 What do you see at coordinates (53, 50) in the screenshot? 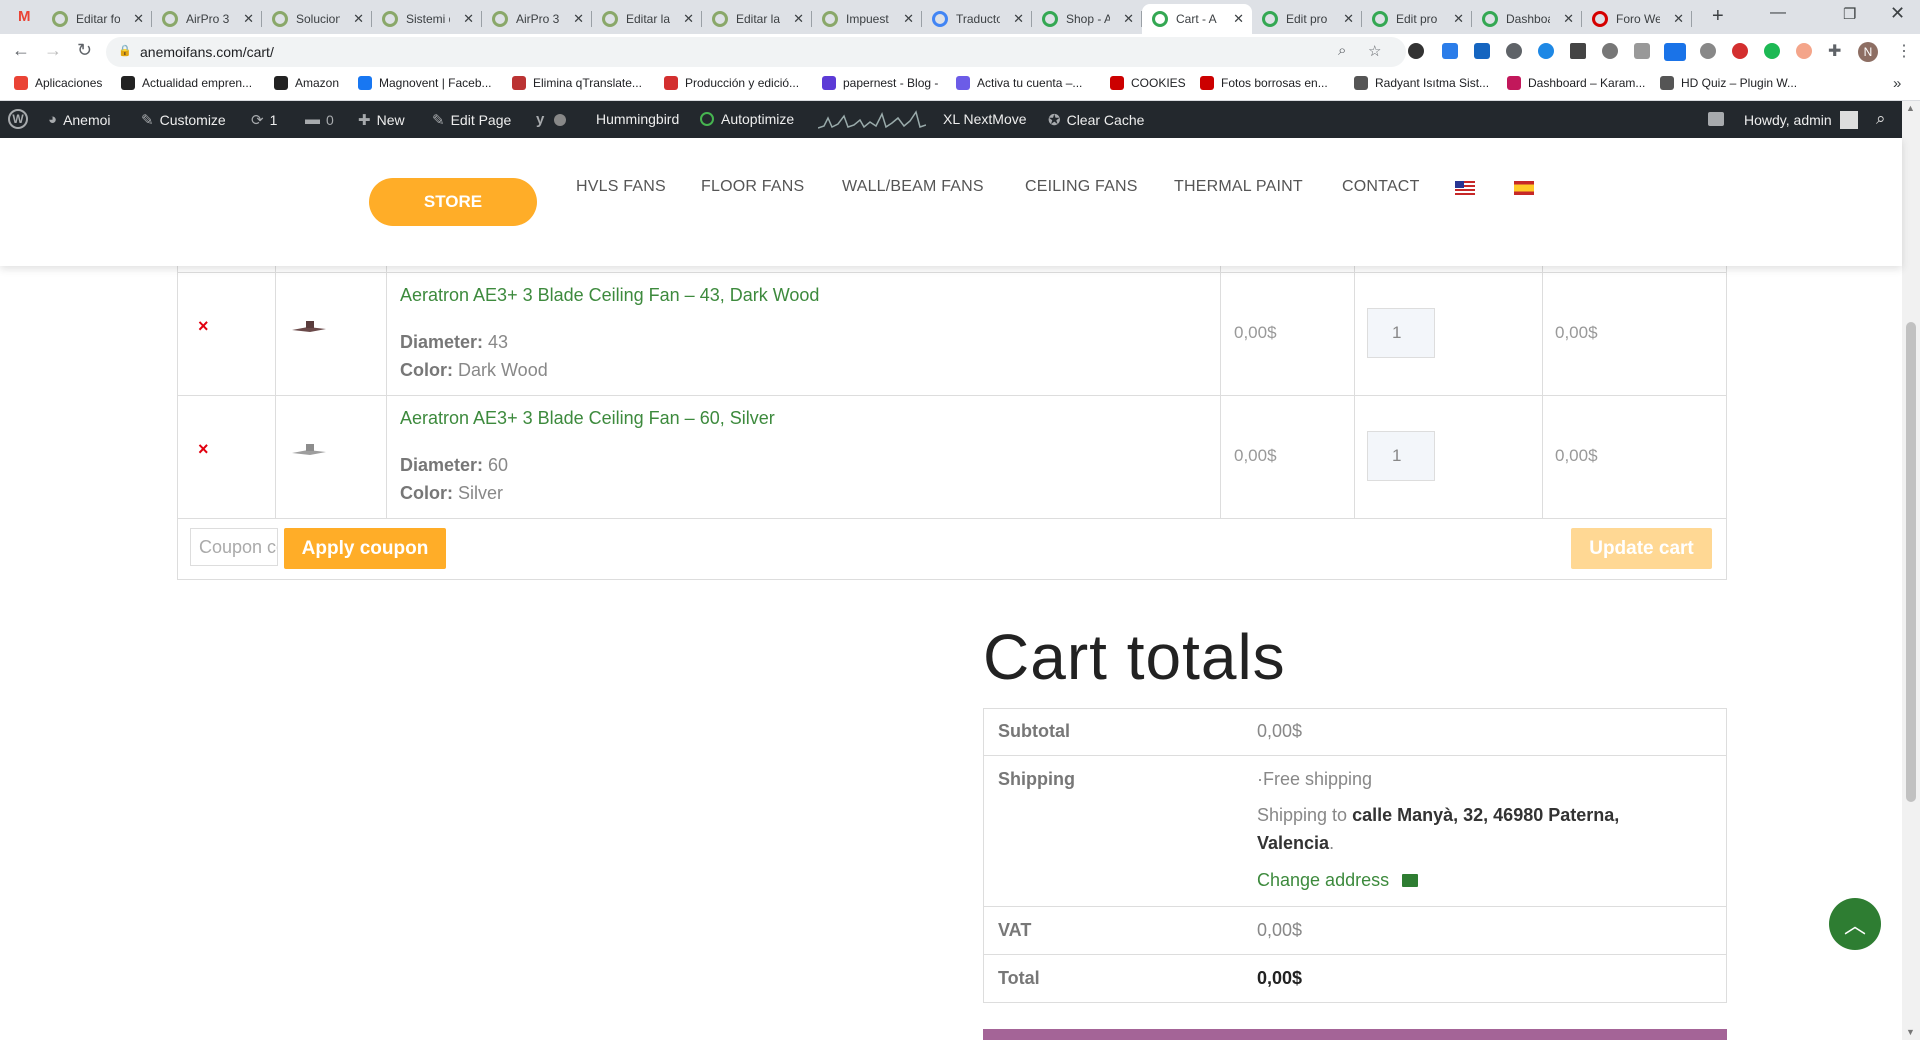
I see `forward-icon: →` at bounding box center [53, 50].